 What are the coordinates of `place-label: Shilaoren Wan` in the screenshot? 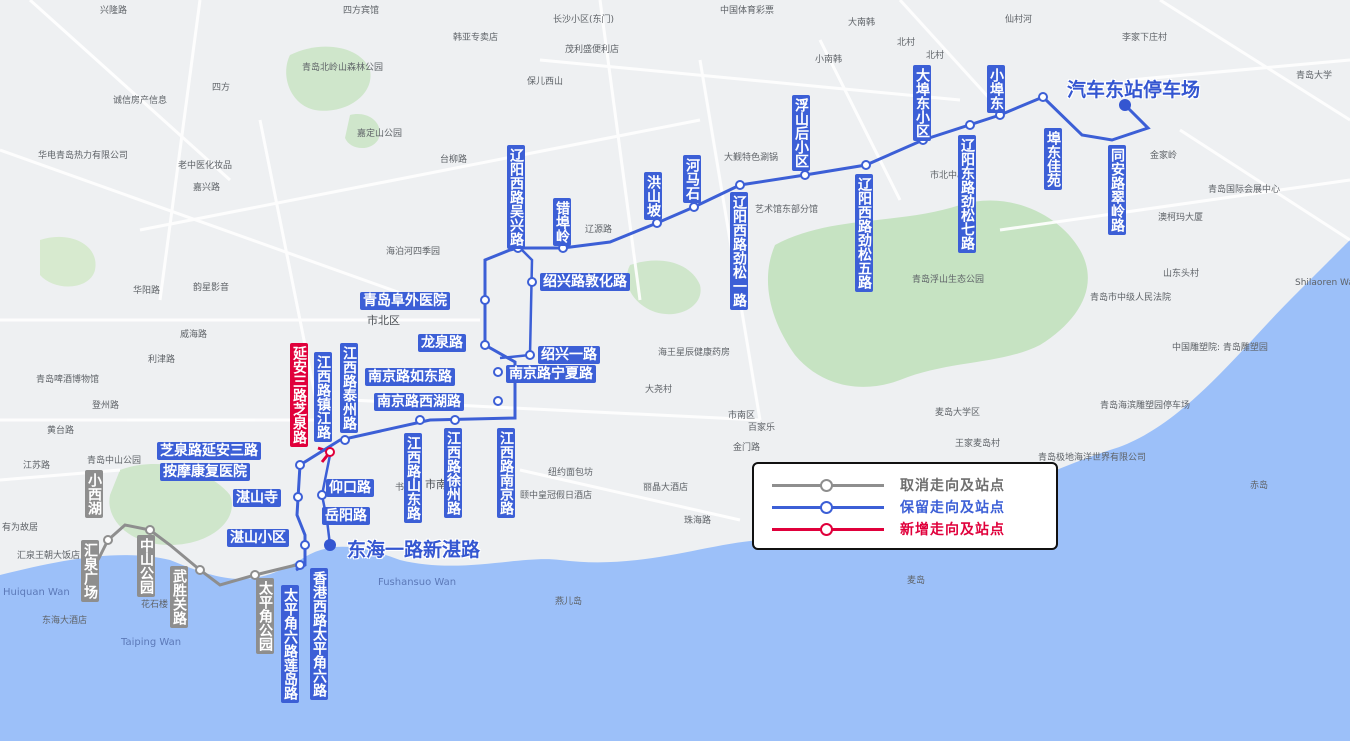 It's located at (1322, 283).